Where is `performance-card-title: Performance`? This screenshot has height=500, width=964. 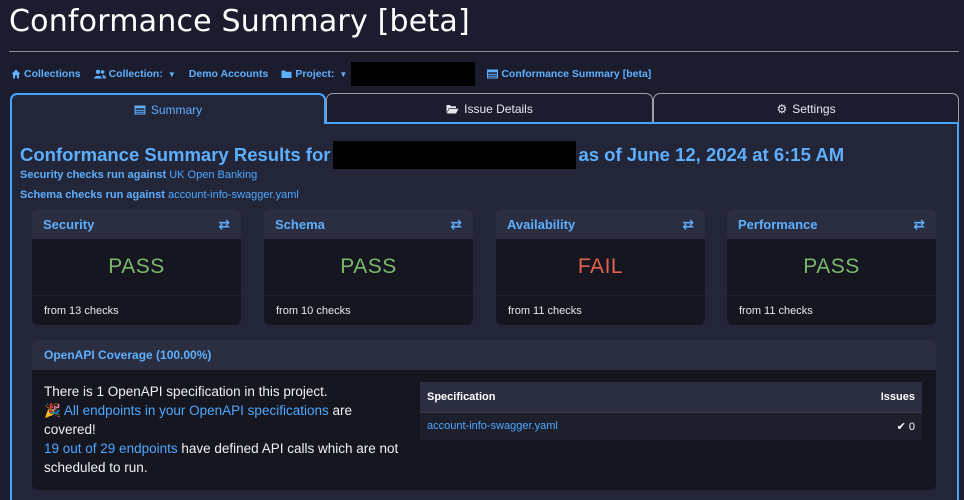
performance-card-title: Performance is located at coordinates (778, 224).